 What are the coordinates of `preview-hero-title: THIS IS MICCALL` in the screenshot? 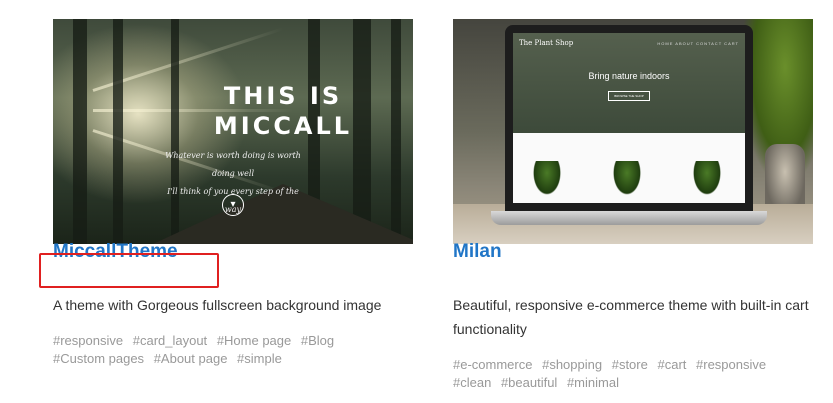 It's located at (283, 111).